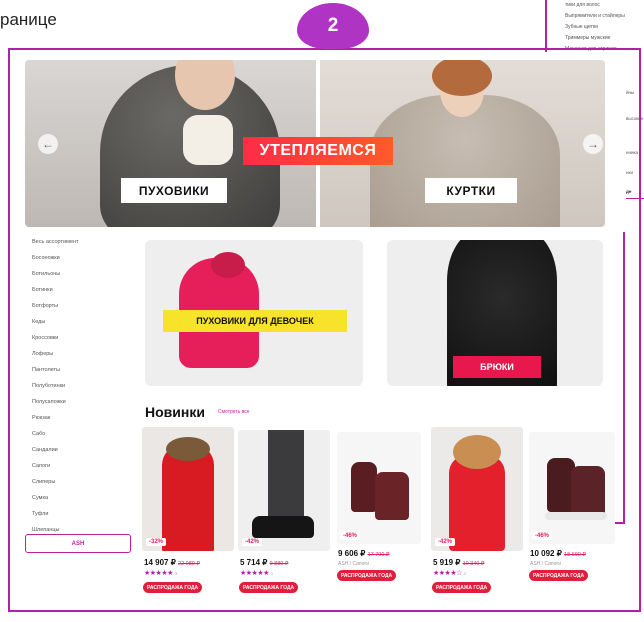 The height and width of the screenshot is (622, 644). Describe the element at coordinates (449, 573) in the screenshot. I see `rating-stars: ★★★★☆ 2` at that location.